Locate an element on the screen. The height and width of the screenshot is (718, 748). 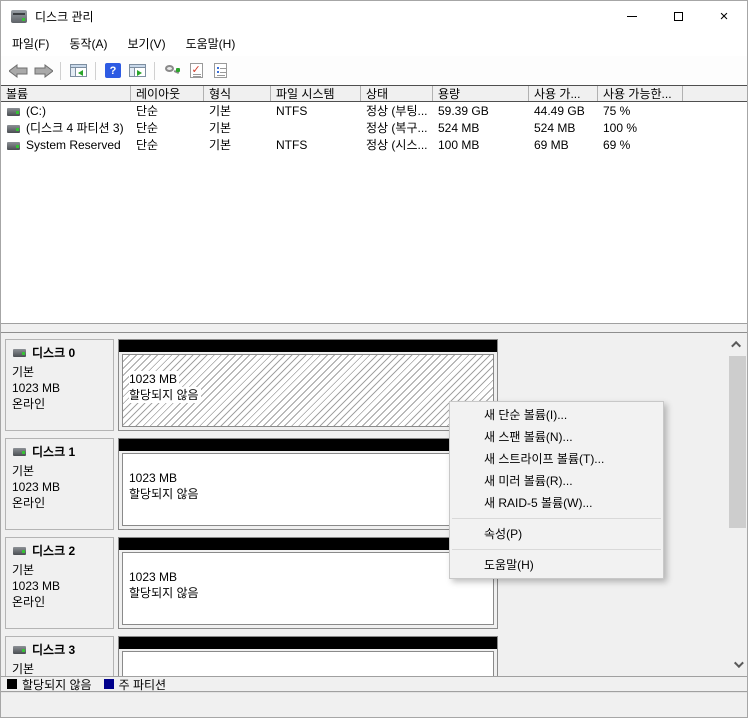
partition-body-selected: 1023 MB 할당되지 않음 is located at coordinates (308, 390).